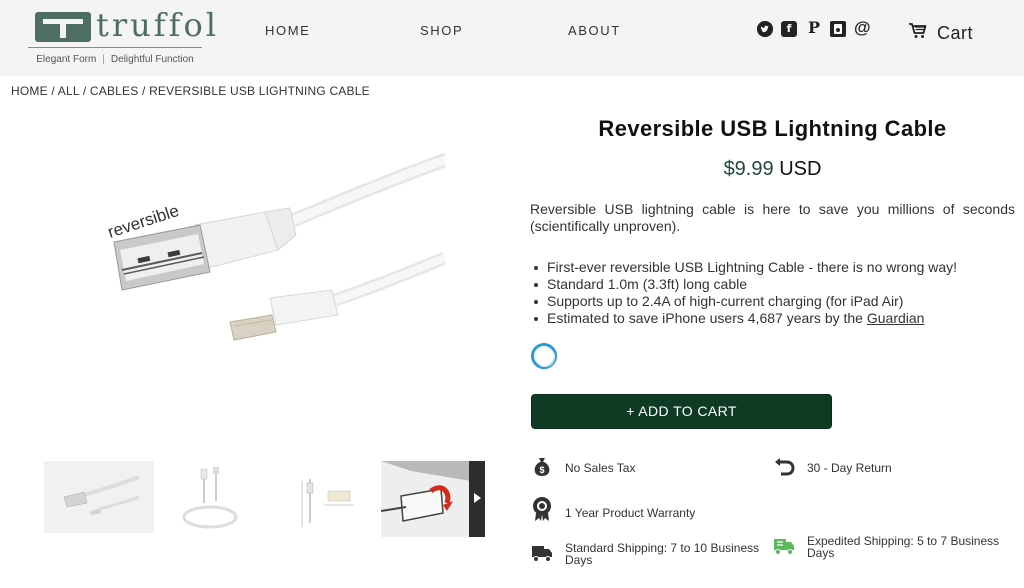  Describe the element at coordinates (784, 547) in the screenshot. I see `express-truck-icon` at that location.